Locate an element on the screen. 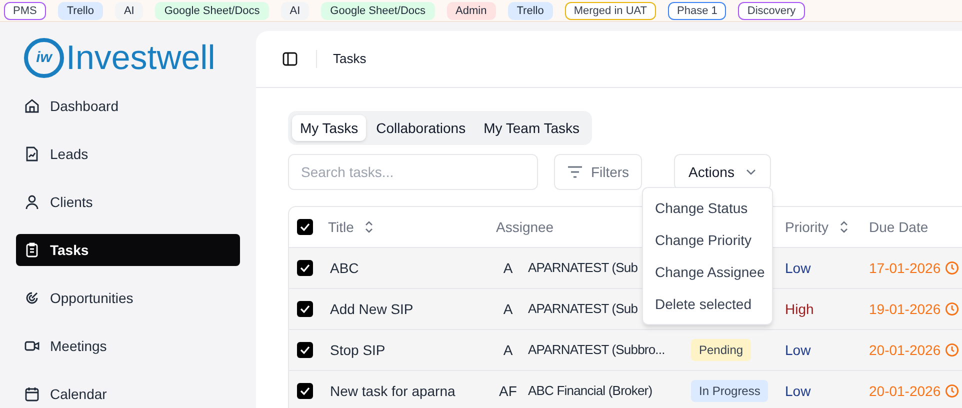 This screenshot has width=962, height=408. sidebar-item: Leads is located at coordinates (128, 154).